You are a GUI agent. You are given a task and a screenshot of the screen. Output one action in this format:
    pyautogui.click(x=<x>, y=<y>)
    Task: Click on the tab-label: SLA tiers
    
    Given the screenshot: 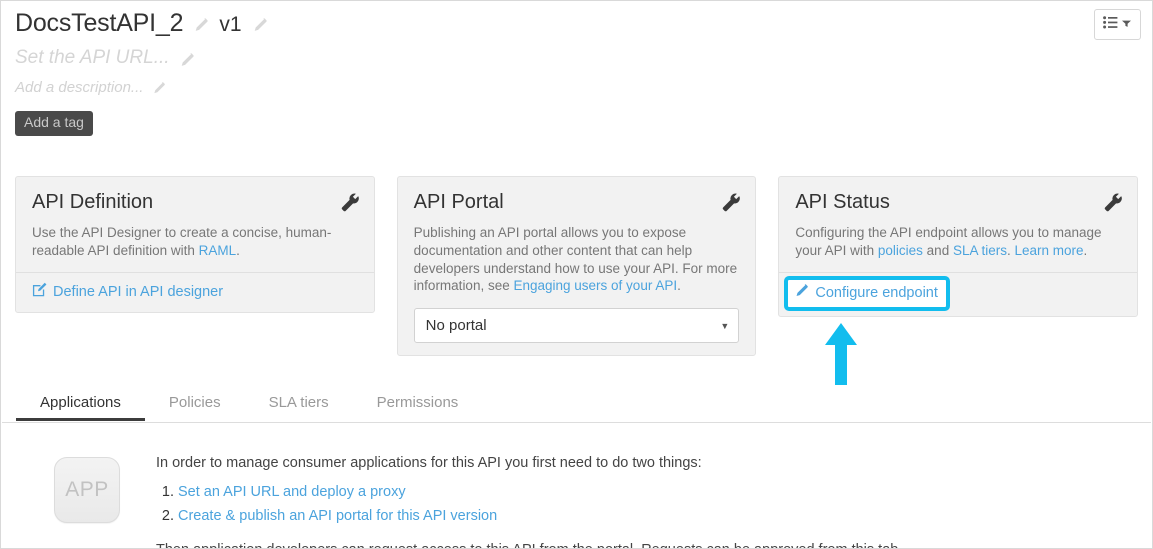 What is the action you would take?
    pyautogui.click(x=298, y=402)
    